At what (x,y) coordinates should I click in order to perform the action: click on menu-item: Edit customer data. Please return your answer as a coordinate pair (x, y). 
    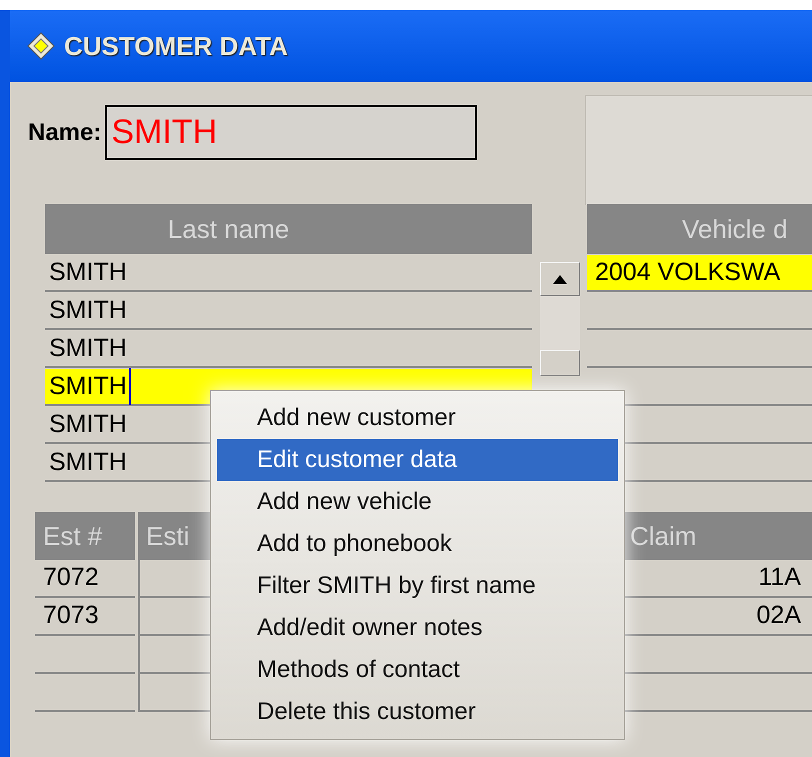
    Looking at the image, I should click on (417, 460).